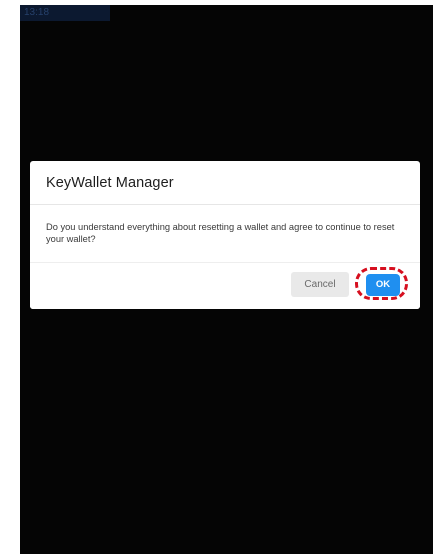  What do you see at coordinates (225, 183) in the screenshot?
I see `dialog-header: KeyWallet Manager` at bounding box center [225, 183].